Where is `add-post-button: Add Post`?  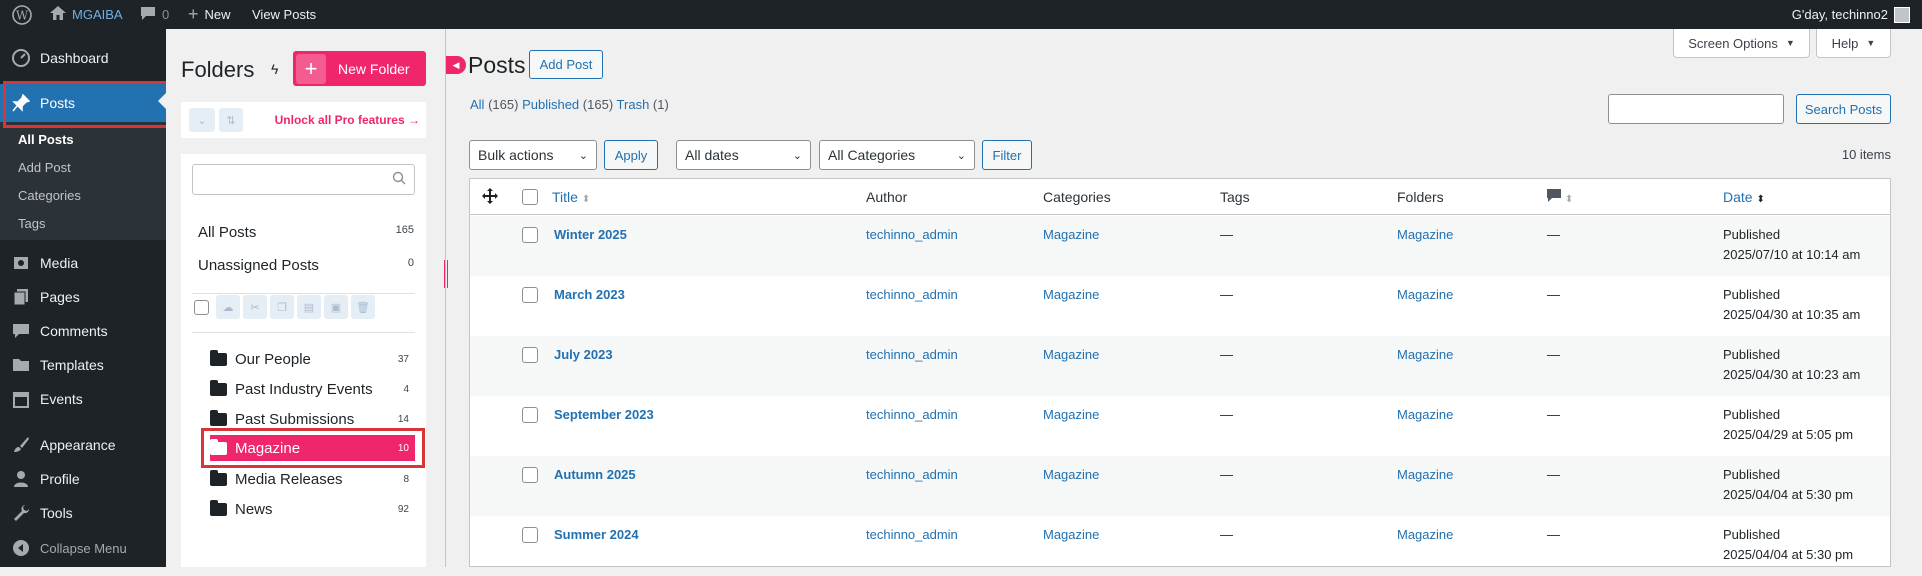 add-post-button: Add Post is located at coordinates (566, 64).